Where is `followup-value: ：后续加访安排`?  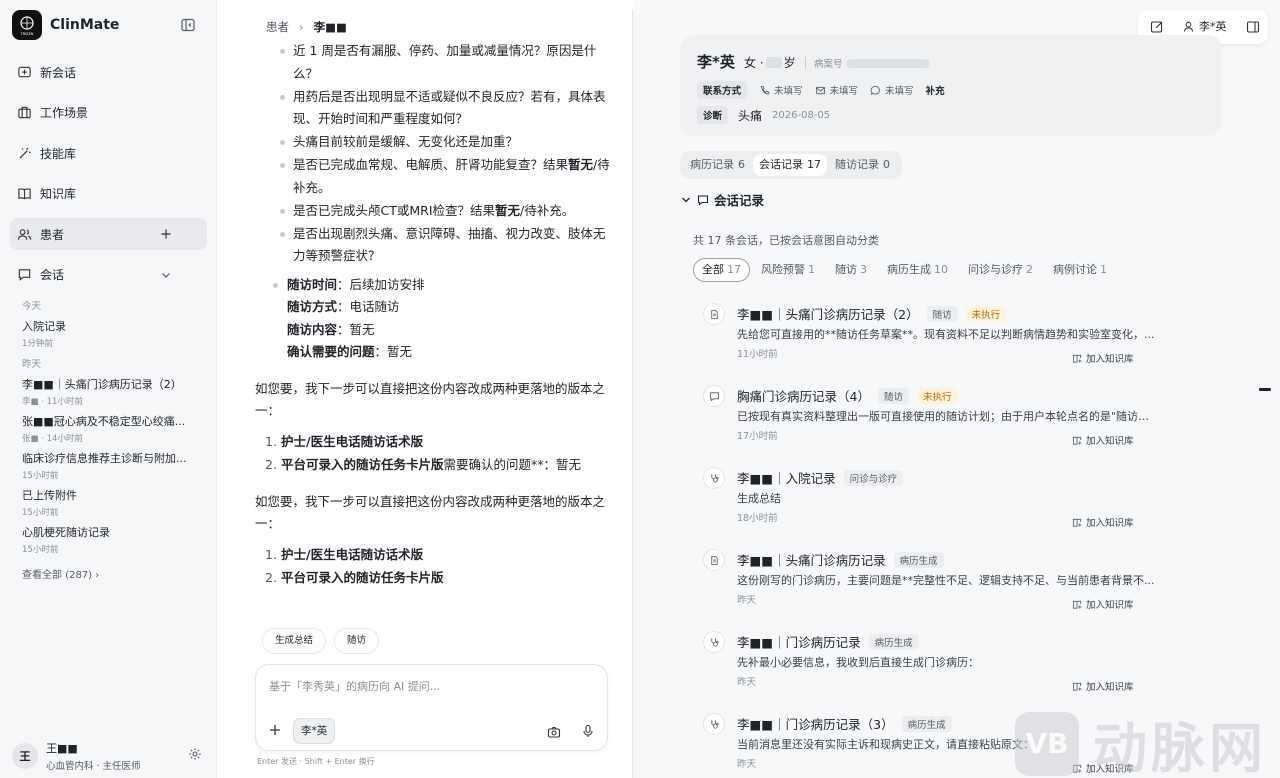
followup-value: ：后续加访安排 is located at coordinates (381, 284).